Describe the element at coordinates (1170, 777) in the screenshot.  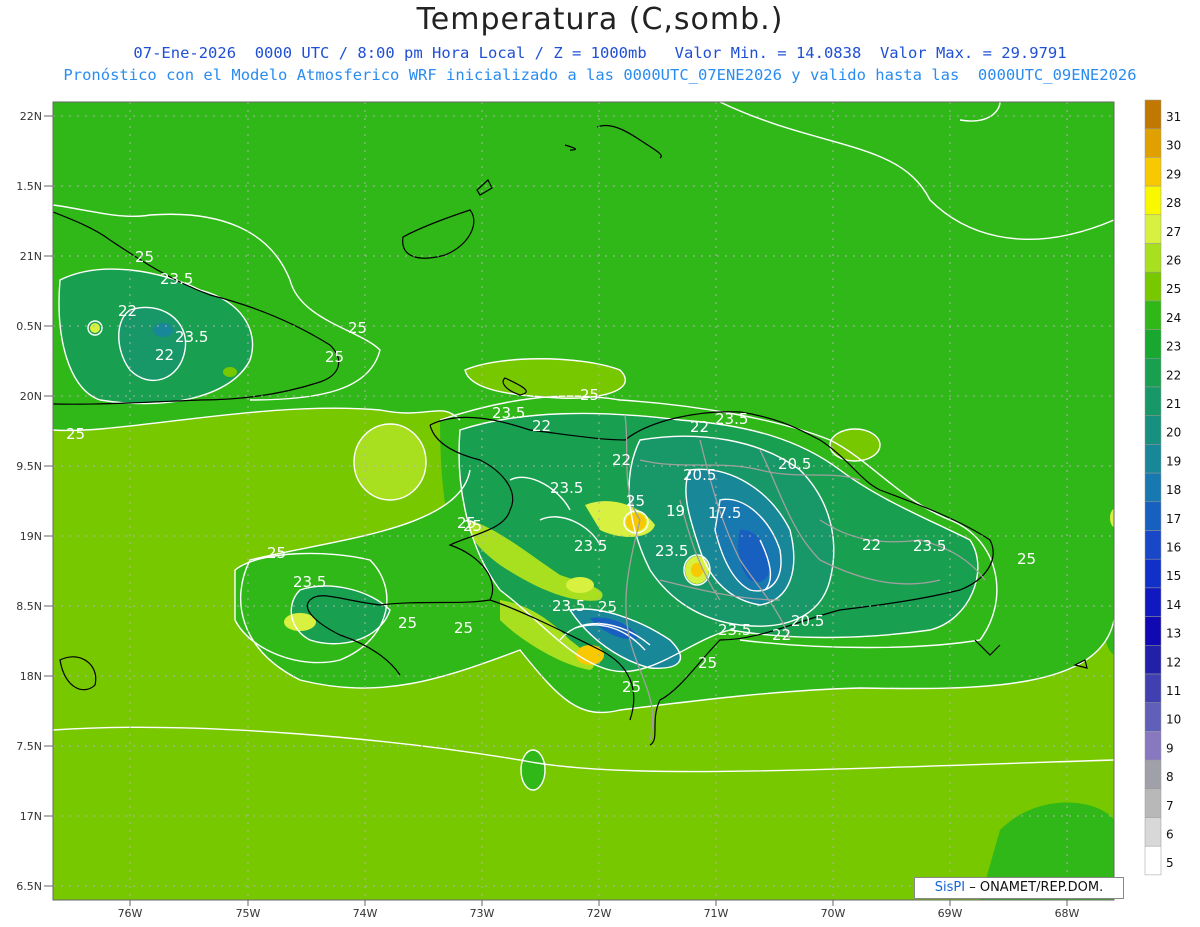
I see `colorbar-label: 8` at that location.